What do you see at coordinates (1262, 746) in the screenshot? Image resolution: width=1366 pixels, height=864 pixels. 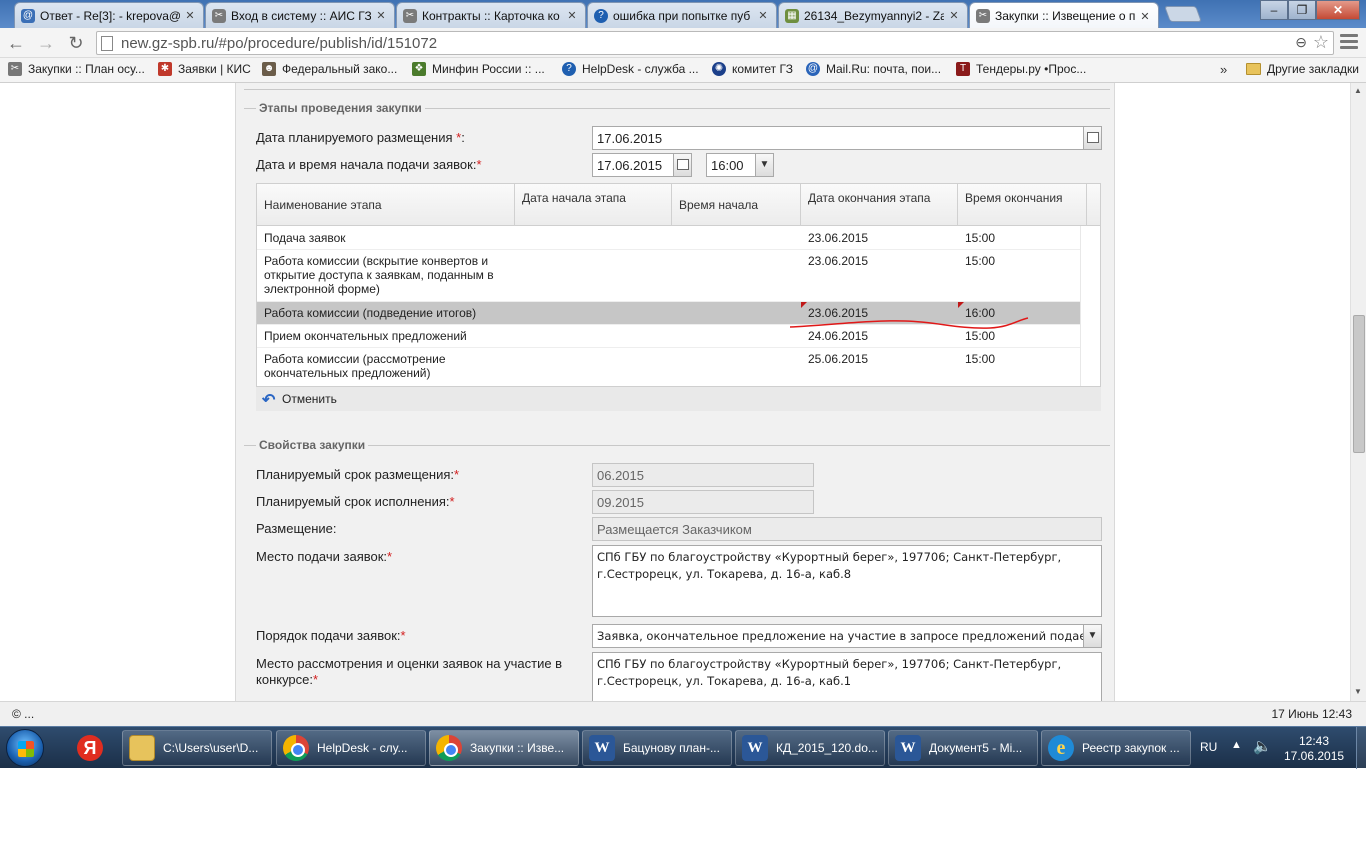 I see `volume-icon: 🔈` at bounding box center [1262, 746].